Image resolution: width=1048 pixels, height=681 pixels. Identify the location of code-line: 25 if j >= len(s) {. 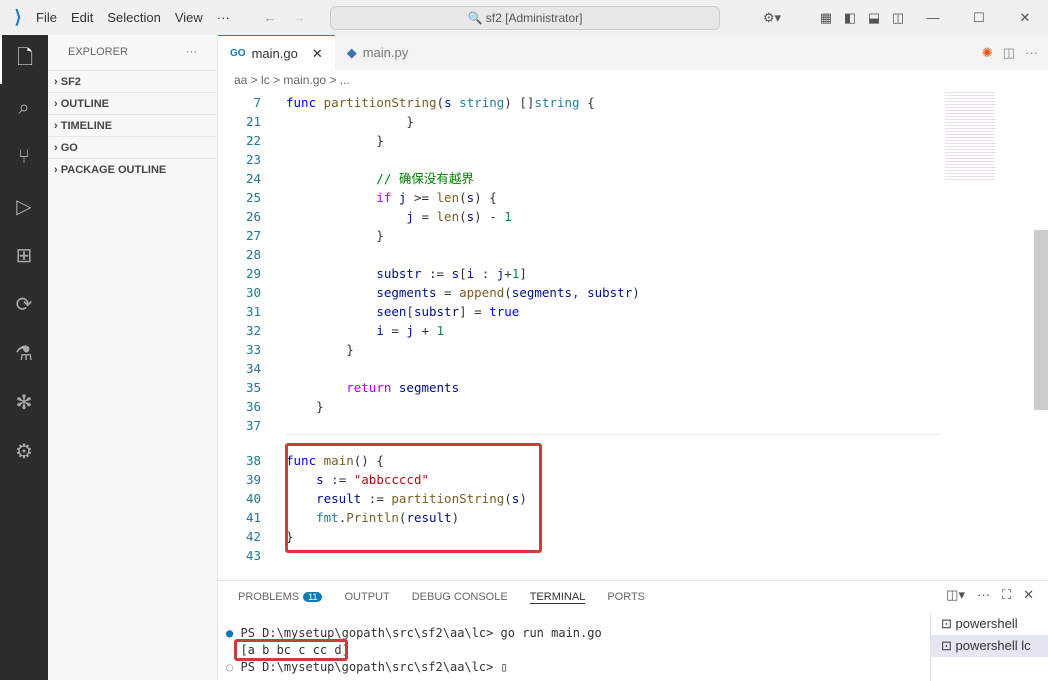
(357, 197).